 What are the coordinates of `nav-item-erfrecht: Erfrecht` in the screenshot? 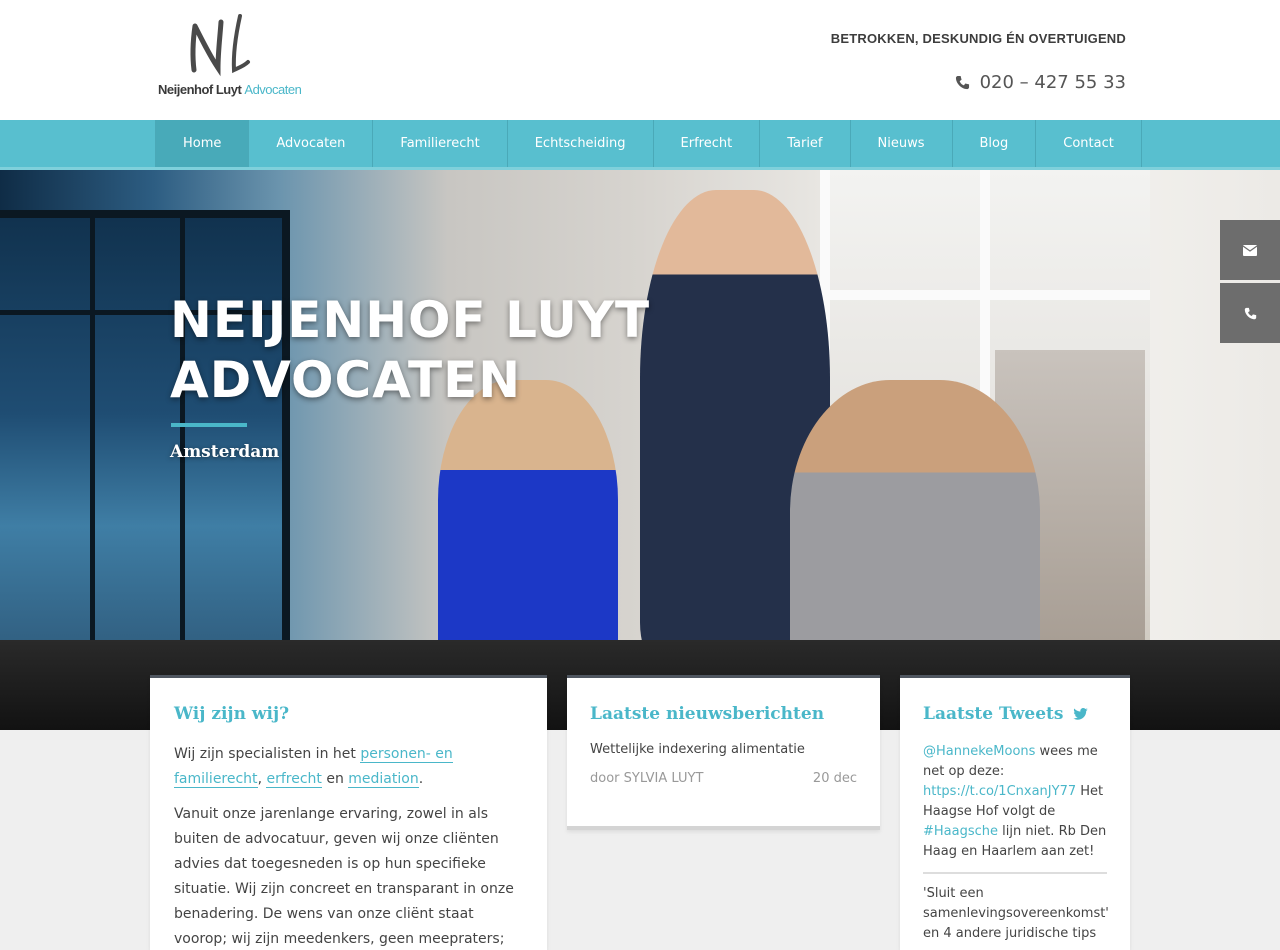 It's located at (706, 143).